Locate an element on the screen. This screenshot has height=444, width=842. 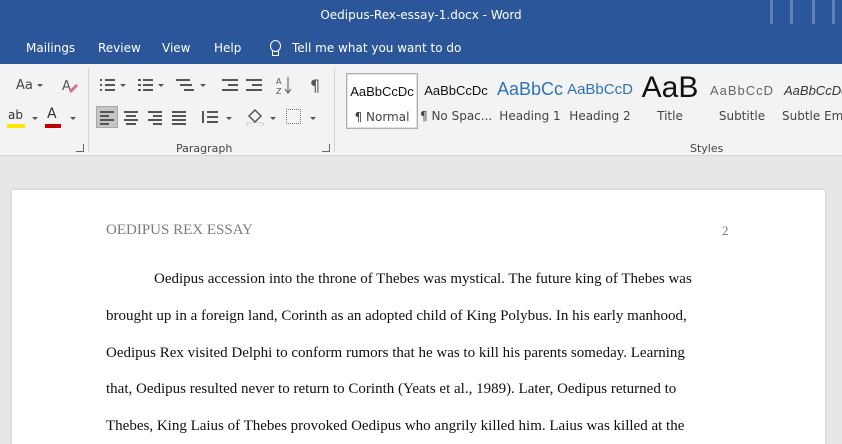
tab-mailings: Mailings is located at coordinates (50, 48).